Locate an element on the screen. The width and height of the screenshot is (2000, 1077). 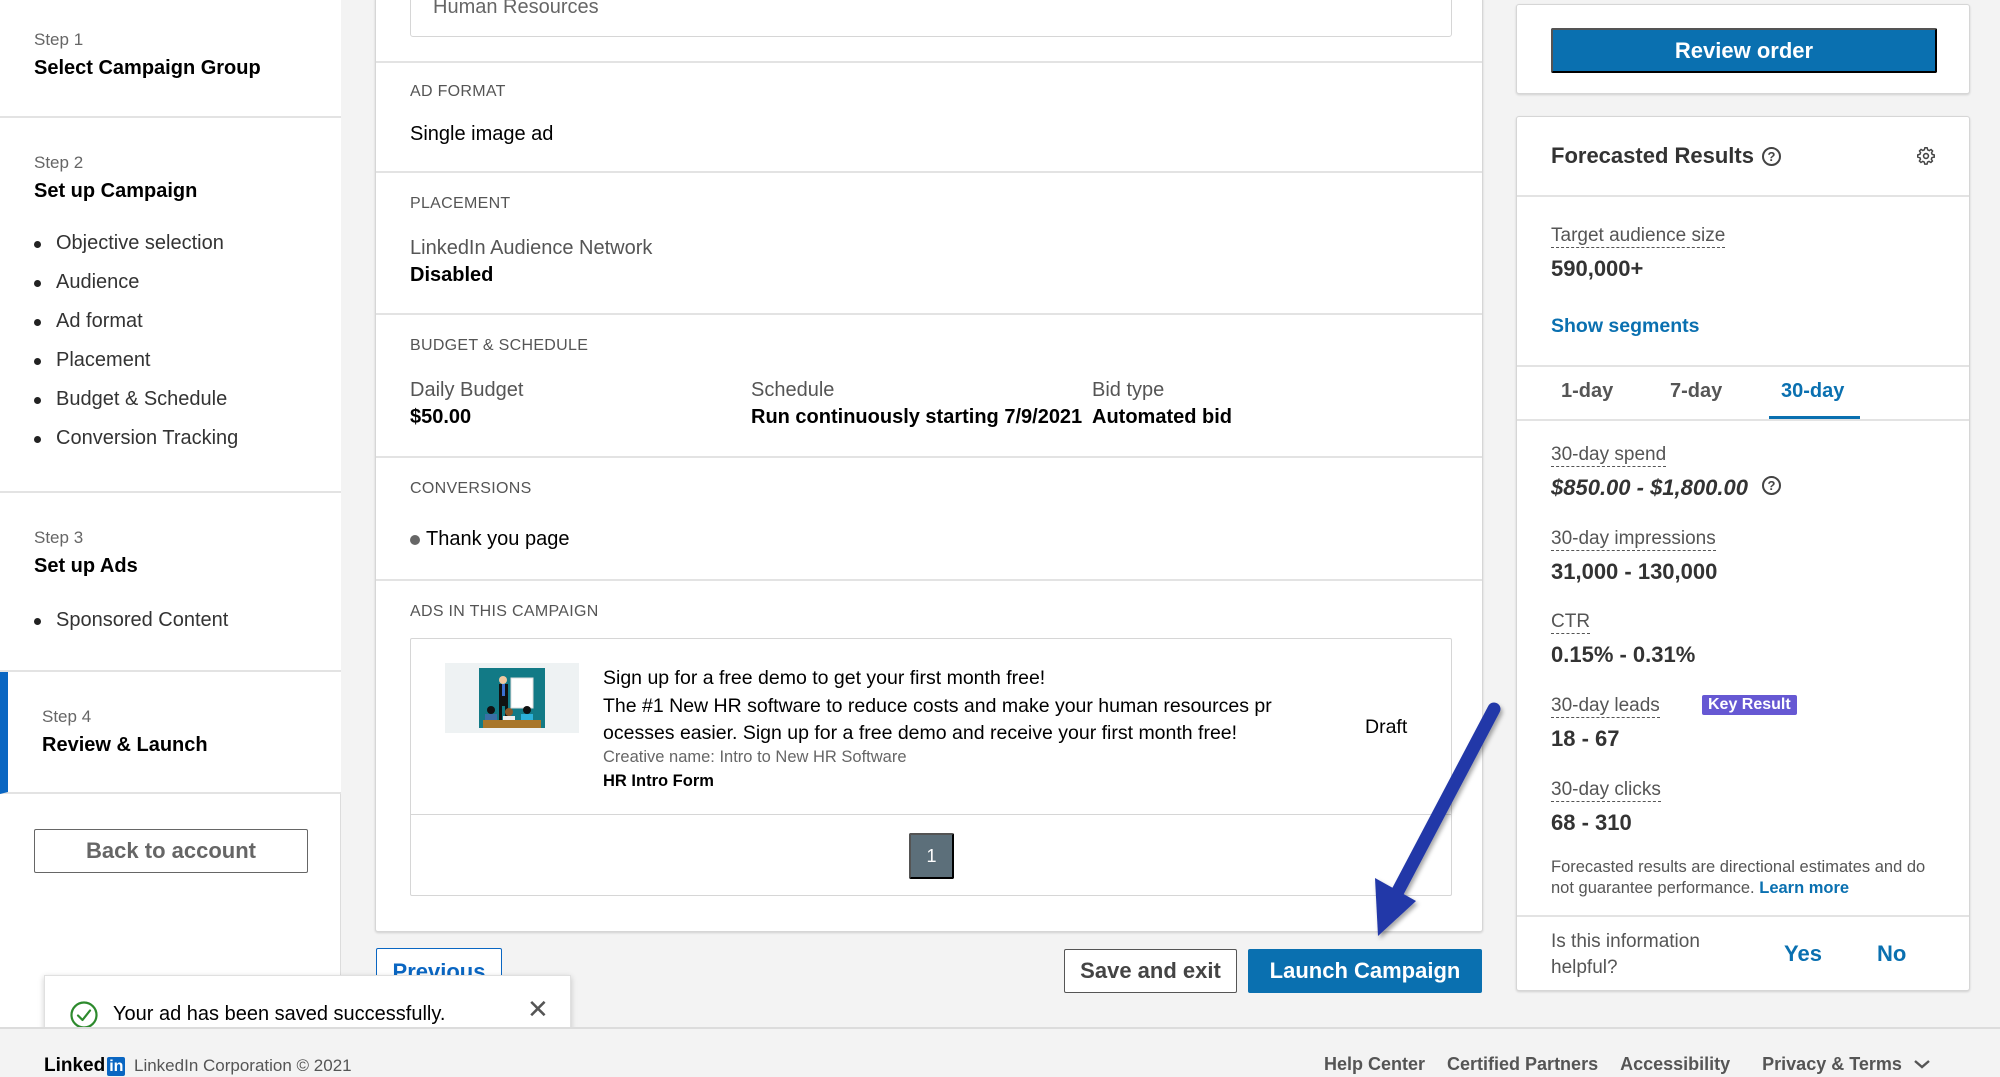
leads-label: 30-day leads is located at coordinates (1605, 706).